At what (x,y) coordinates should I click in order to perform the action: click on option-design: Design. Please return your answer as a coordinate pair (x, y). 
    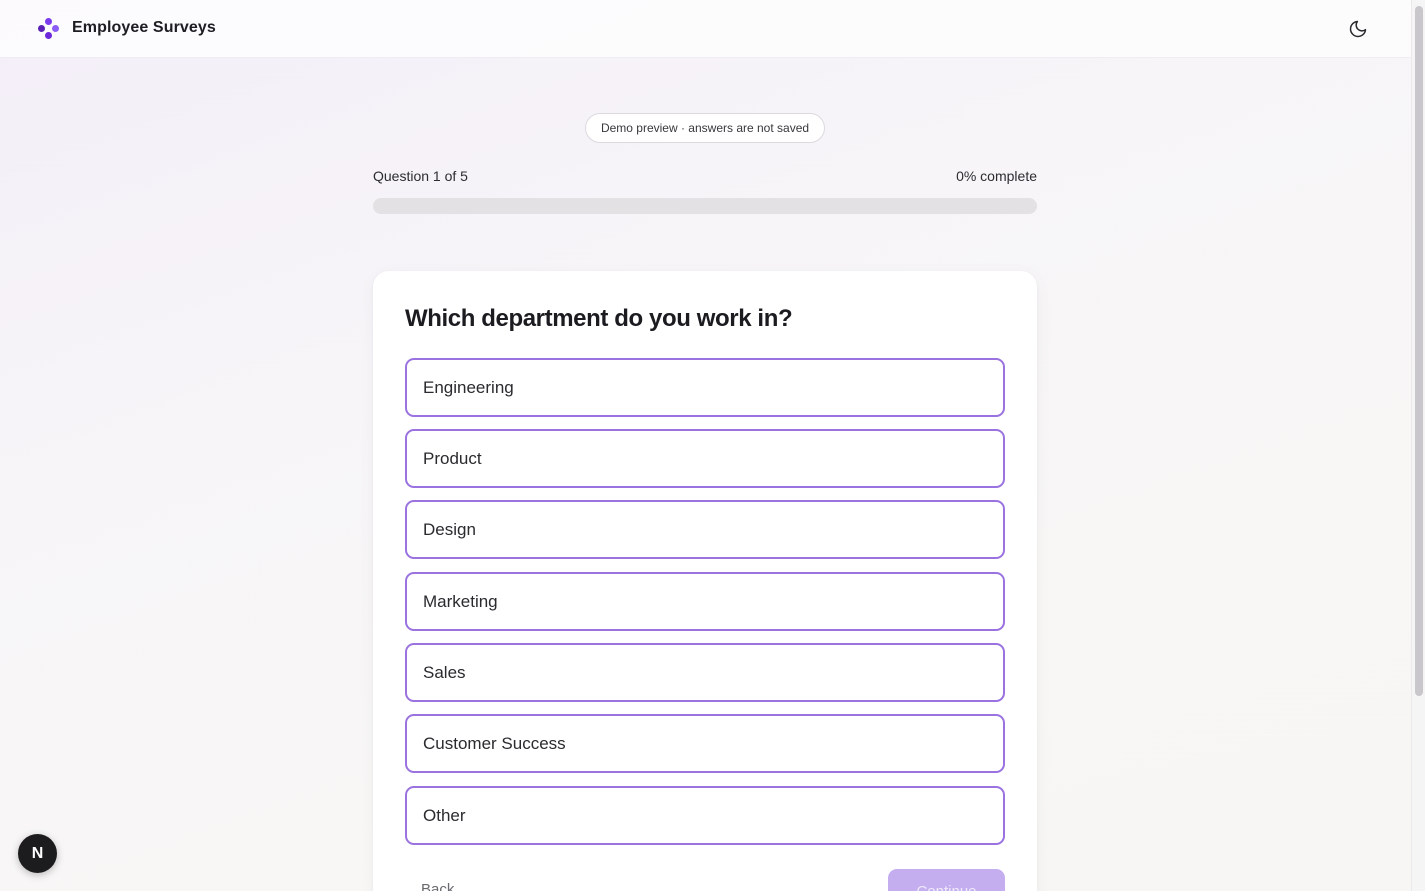
    Looking at the image, I should click on (705, 529).